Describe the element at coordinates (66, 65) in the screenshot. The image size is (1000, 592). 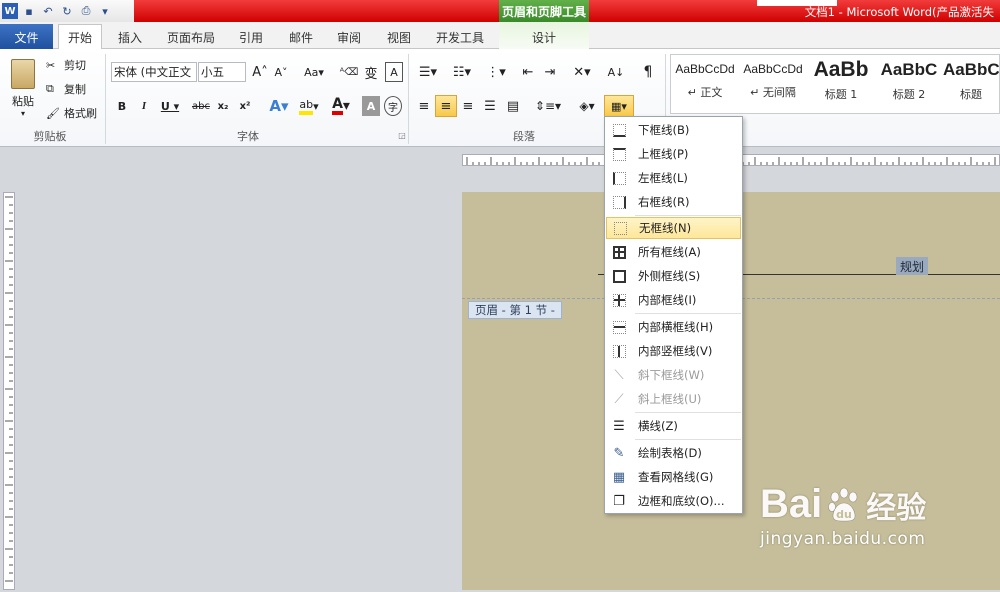
I see `cut-button: ✂ 剪切` at that location.